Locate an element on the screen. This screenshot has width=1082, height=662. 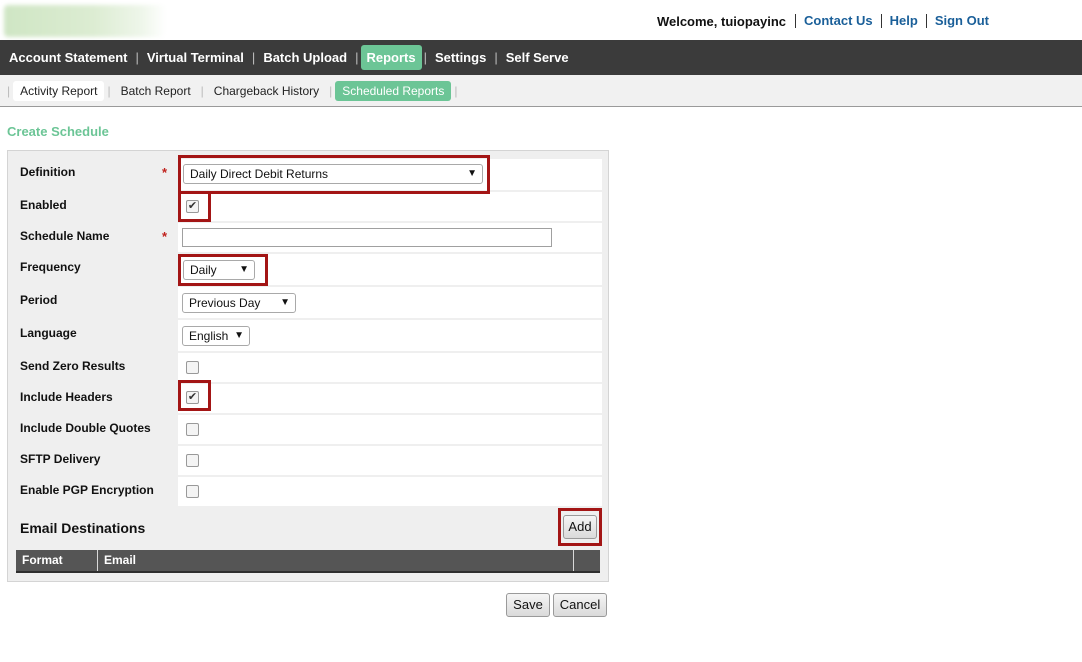
language-select: English ▼ is located at coordinates (216, 336).